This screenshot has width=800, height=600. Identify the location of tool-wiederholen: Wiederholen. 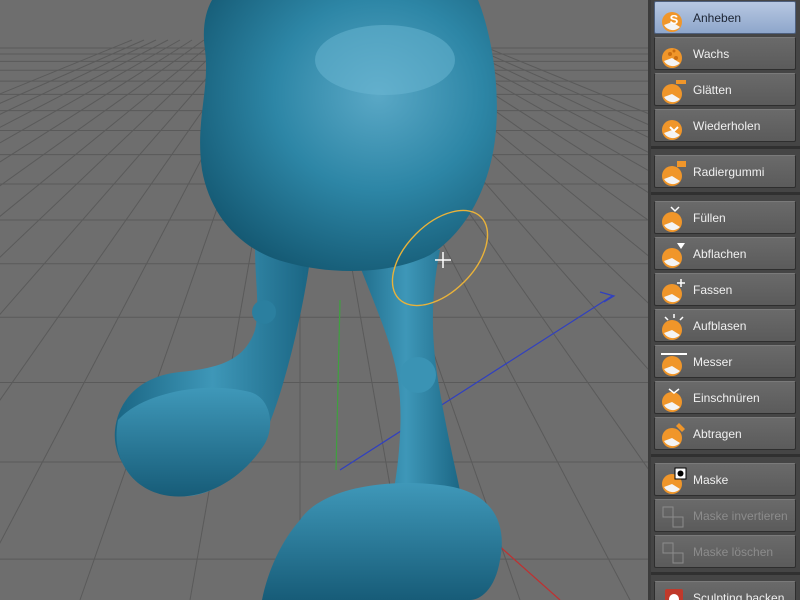
(725, 125).